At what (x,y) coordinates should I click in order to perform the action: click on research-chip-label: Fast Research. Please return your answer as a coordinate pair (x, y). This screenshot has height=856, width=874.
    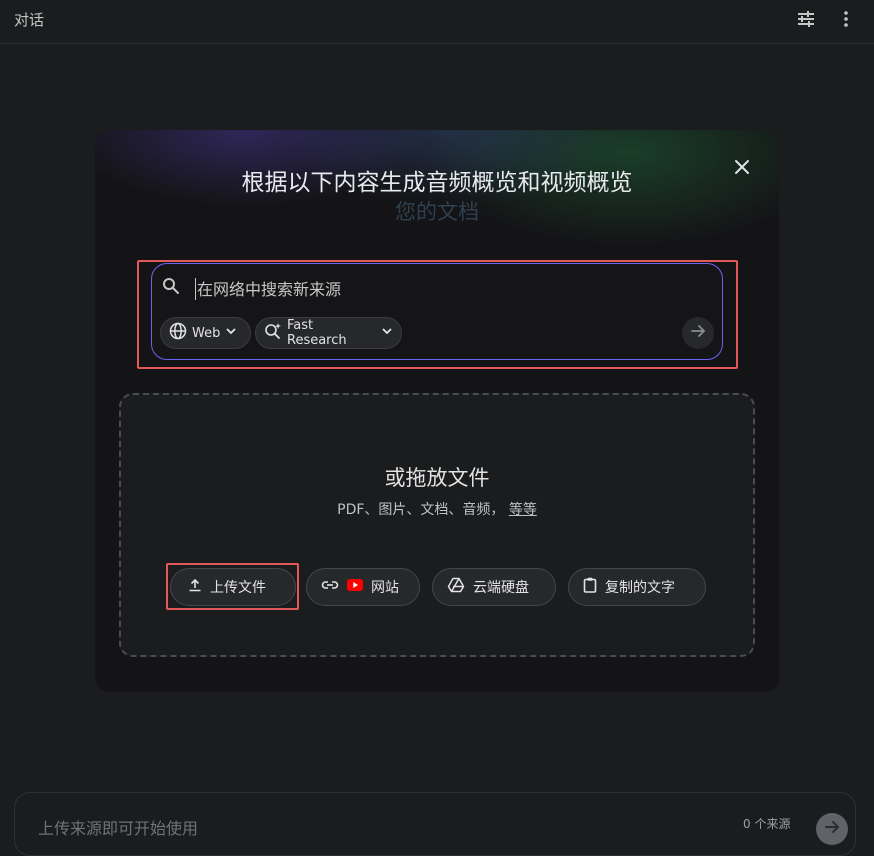
    Looking at the image, I should click on (317, 333).